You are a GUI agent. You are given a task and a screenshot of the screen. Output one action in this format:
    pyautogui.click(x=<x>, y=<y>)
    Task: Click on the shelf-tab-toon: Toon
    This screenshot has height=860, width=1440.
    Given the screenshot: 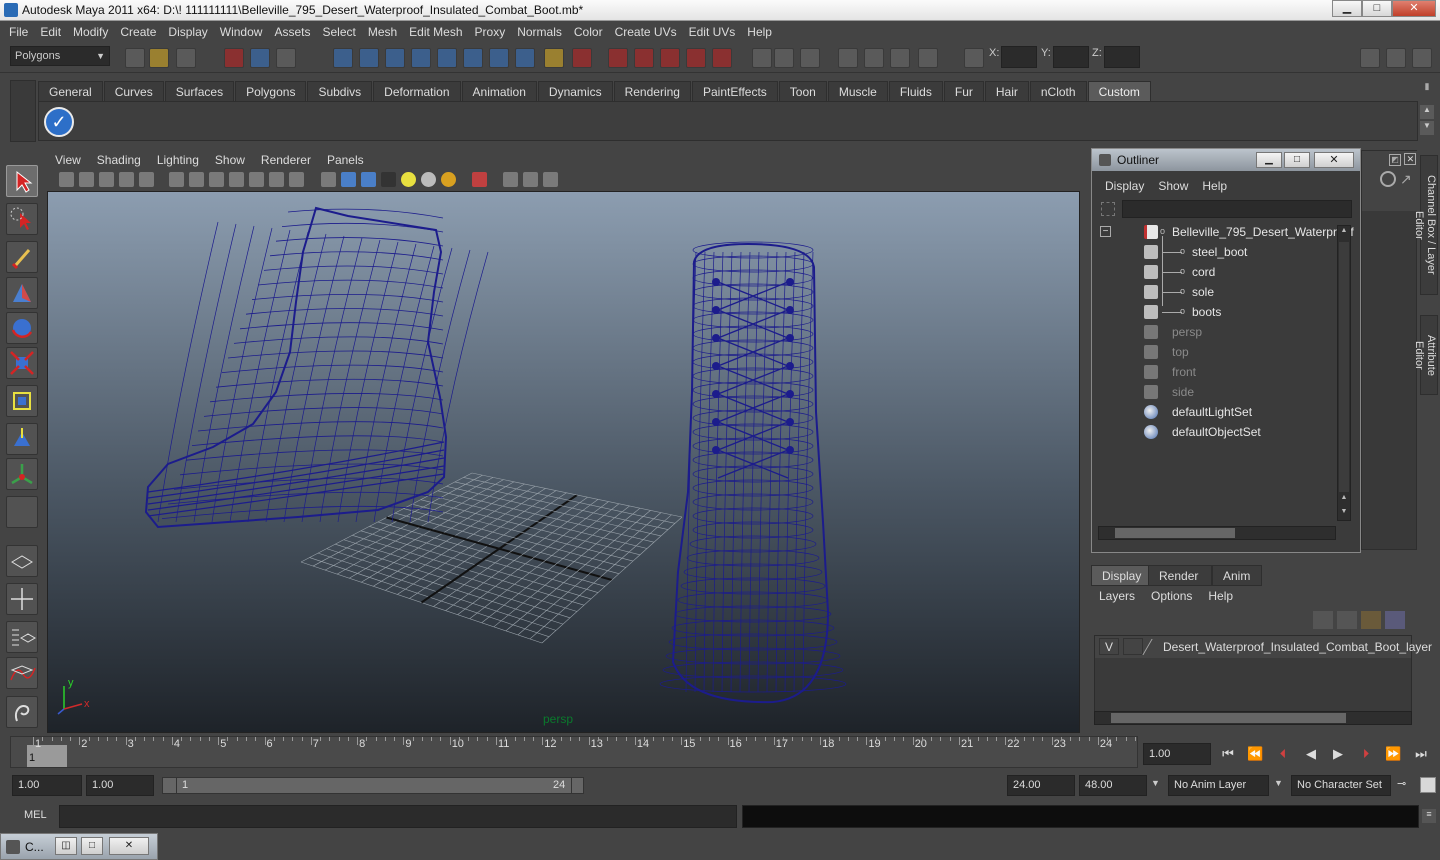 What is the action you would take?
    pyautogui.click(x=802, y=91)
    